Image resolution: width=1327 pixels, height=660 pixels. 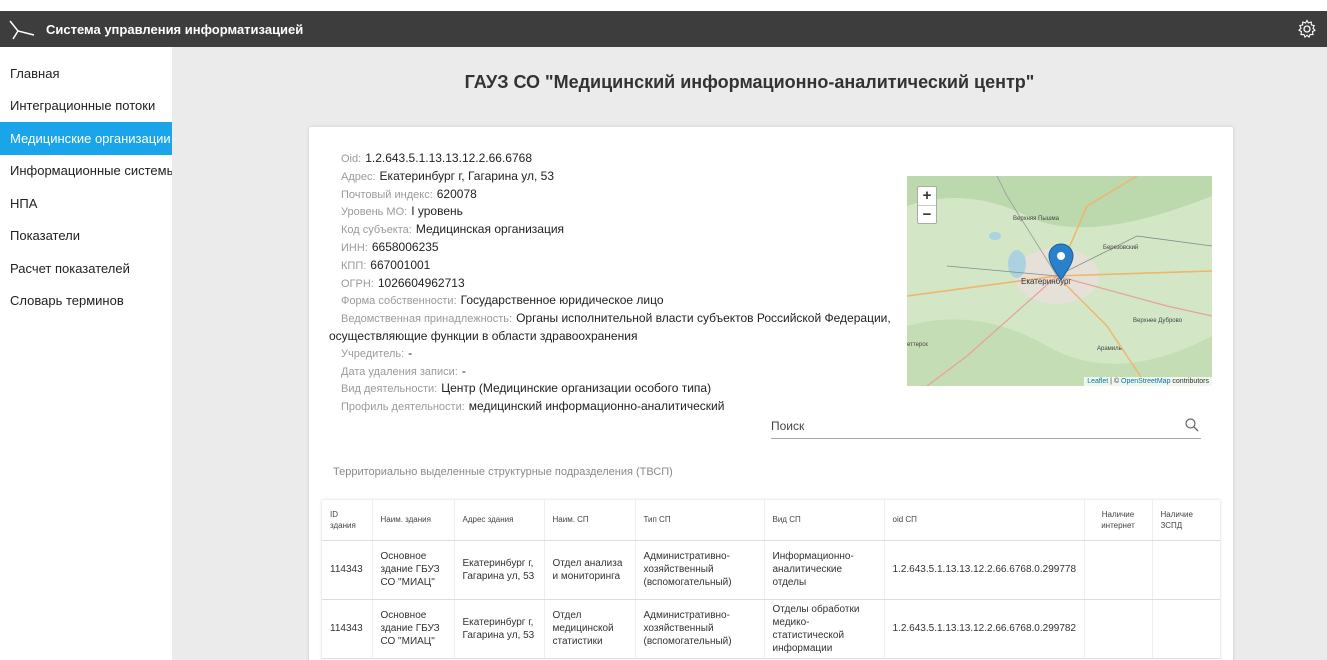 What do you see at coordinates (1307, 29) in the screenshot?
I see `gear-icon` at bounding box center [1307, 29].